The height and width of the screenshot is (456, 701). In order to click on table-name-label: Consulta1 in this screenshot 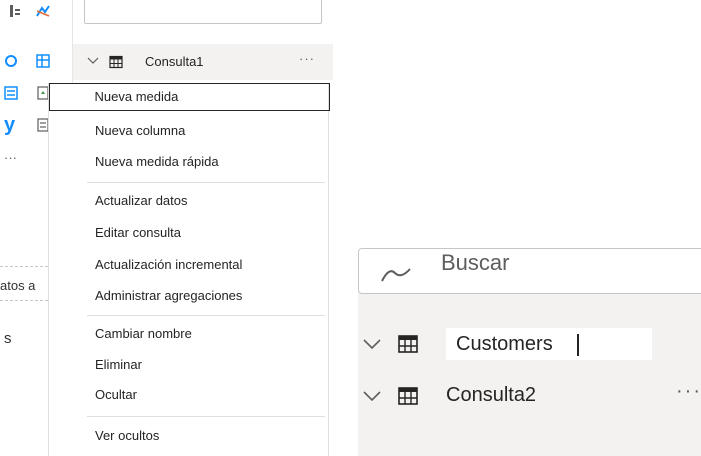, I will do `click(174, 61)`.